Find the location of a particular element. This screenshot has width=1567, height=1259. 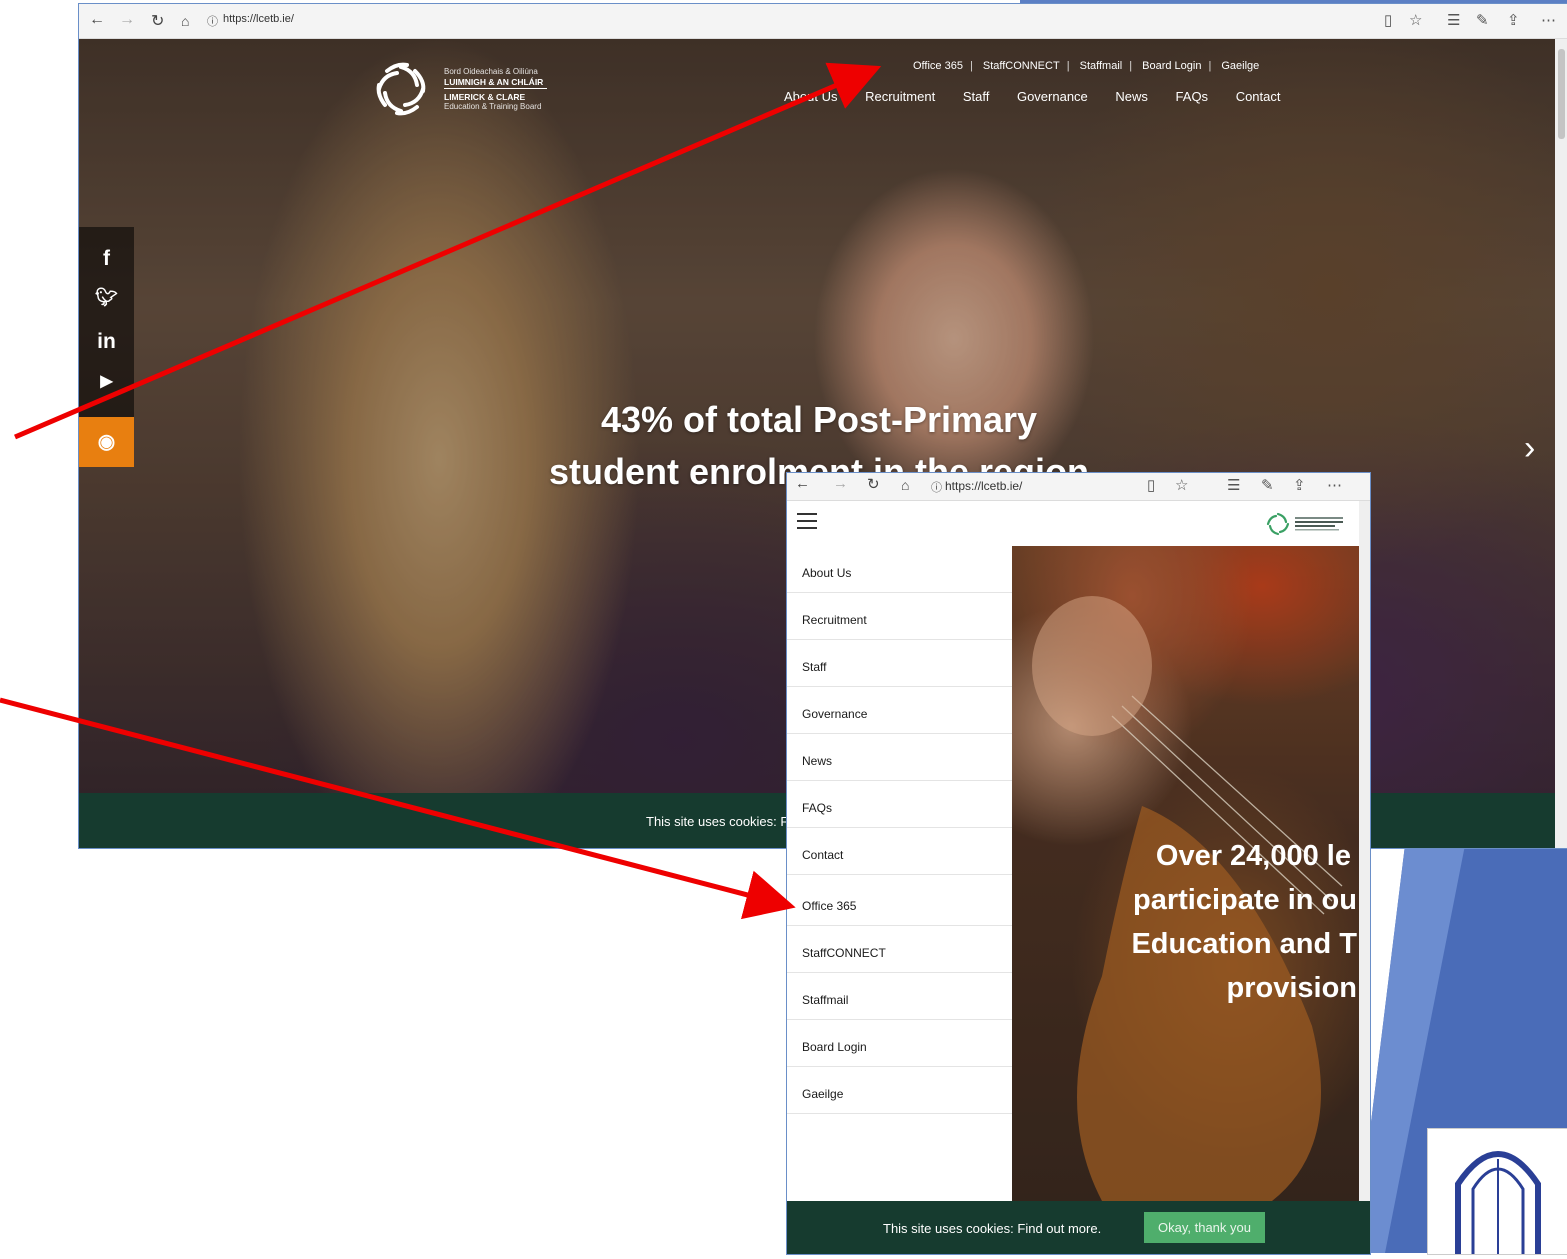

twitter-icon: 🐦︎ is located at coordinates (106, 297).